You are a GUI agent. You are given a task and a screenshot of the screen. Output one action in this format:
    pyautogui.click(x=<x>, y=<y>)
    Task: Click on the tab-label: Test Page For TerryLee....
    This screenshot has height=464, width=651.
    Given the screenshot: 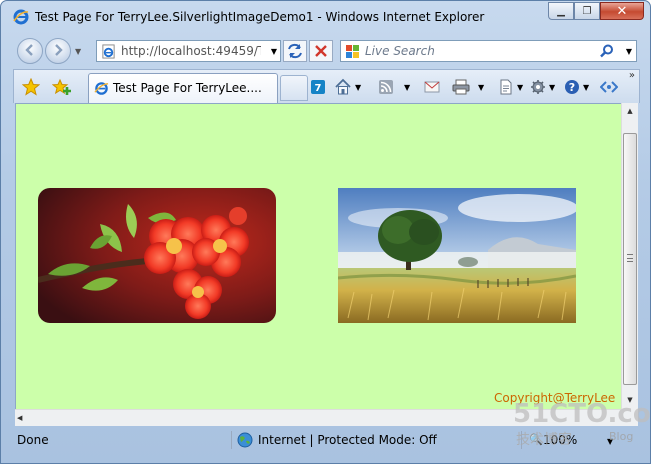 What is the action you would take?
    pyautogui.click(x=187, y=88)
    